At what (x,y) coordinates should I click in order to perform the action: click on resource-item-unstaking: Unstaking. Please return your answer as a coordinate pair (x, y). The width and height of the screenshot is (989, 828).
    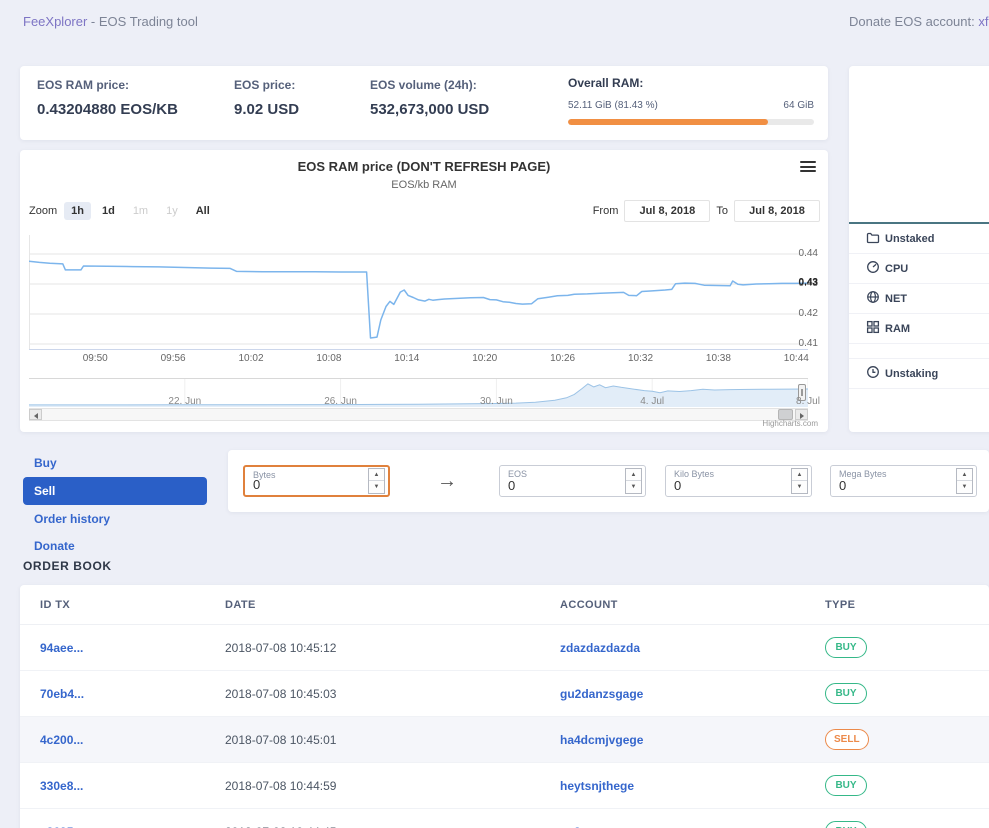
    Looking at the image, I should click on (919, 373).